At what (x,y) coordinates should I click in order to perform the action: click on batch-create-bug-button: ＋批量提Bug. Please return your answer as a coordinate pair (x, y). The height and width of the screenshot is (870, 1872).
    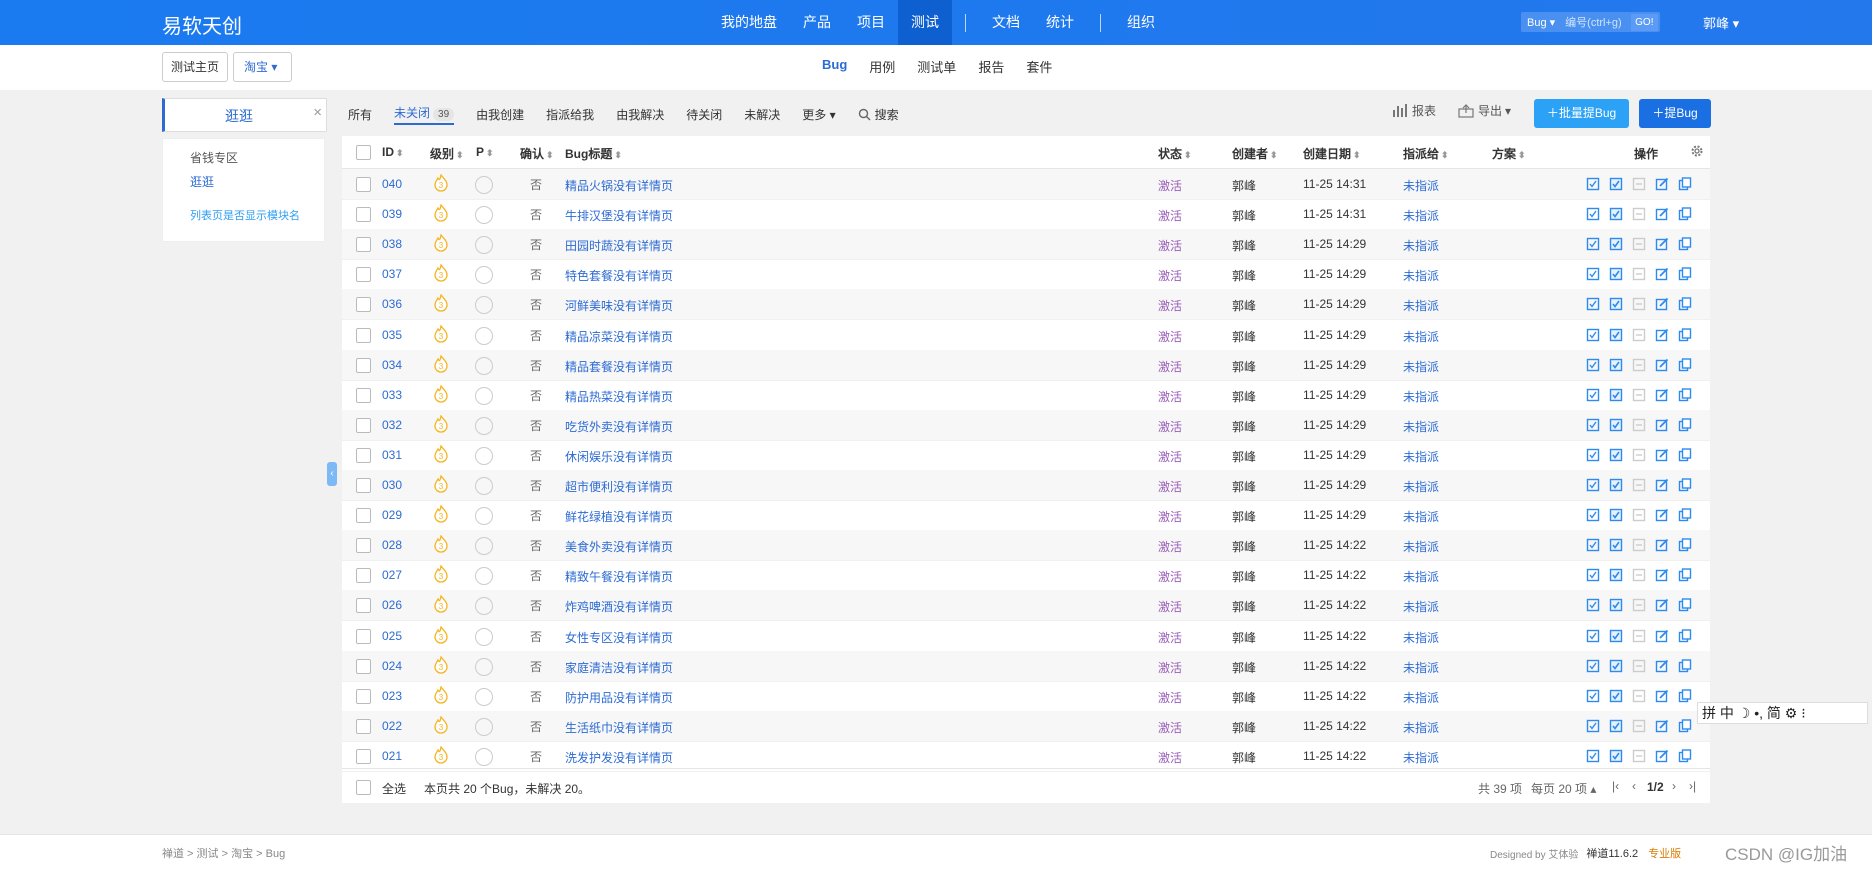
    Looking at the image, I should click on (1581, 113).